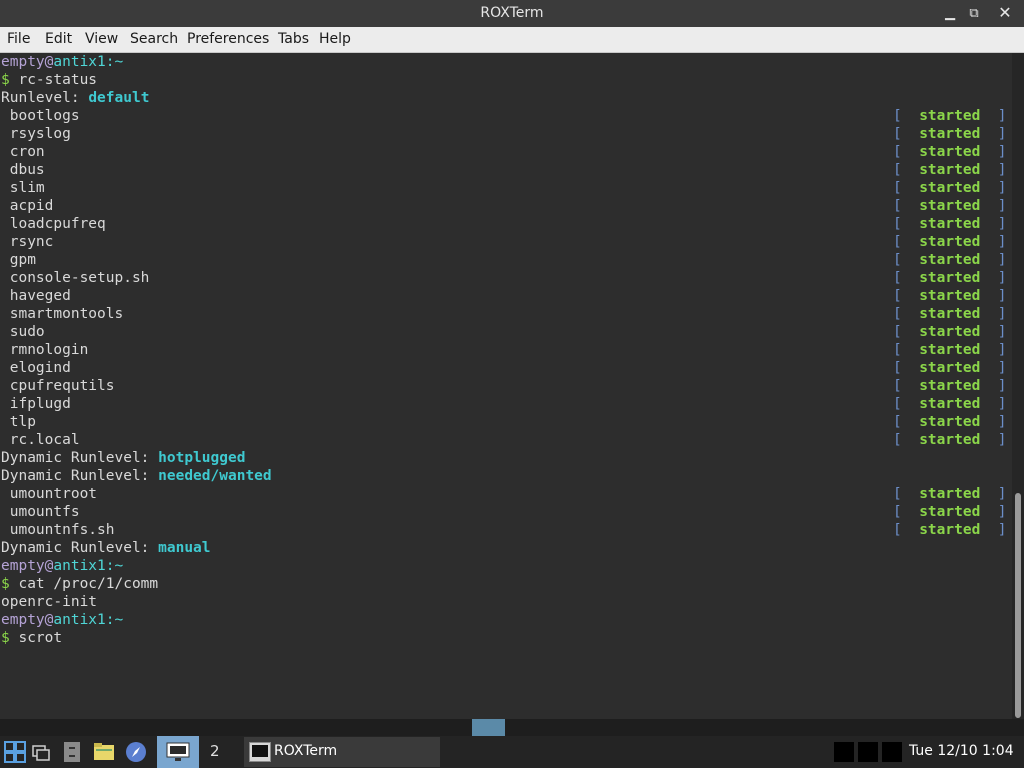 The image size is (1024, 768). What do you see at coordinates (45, 98) in the screenshot?
I see `runlevel-label: Runlevel:` at bounding box center [45, 98].